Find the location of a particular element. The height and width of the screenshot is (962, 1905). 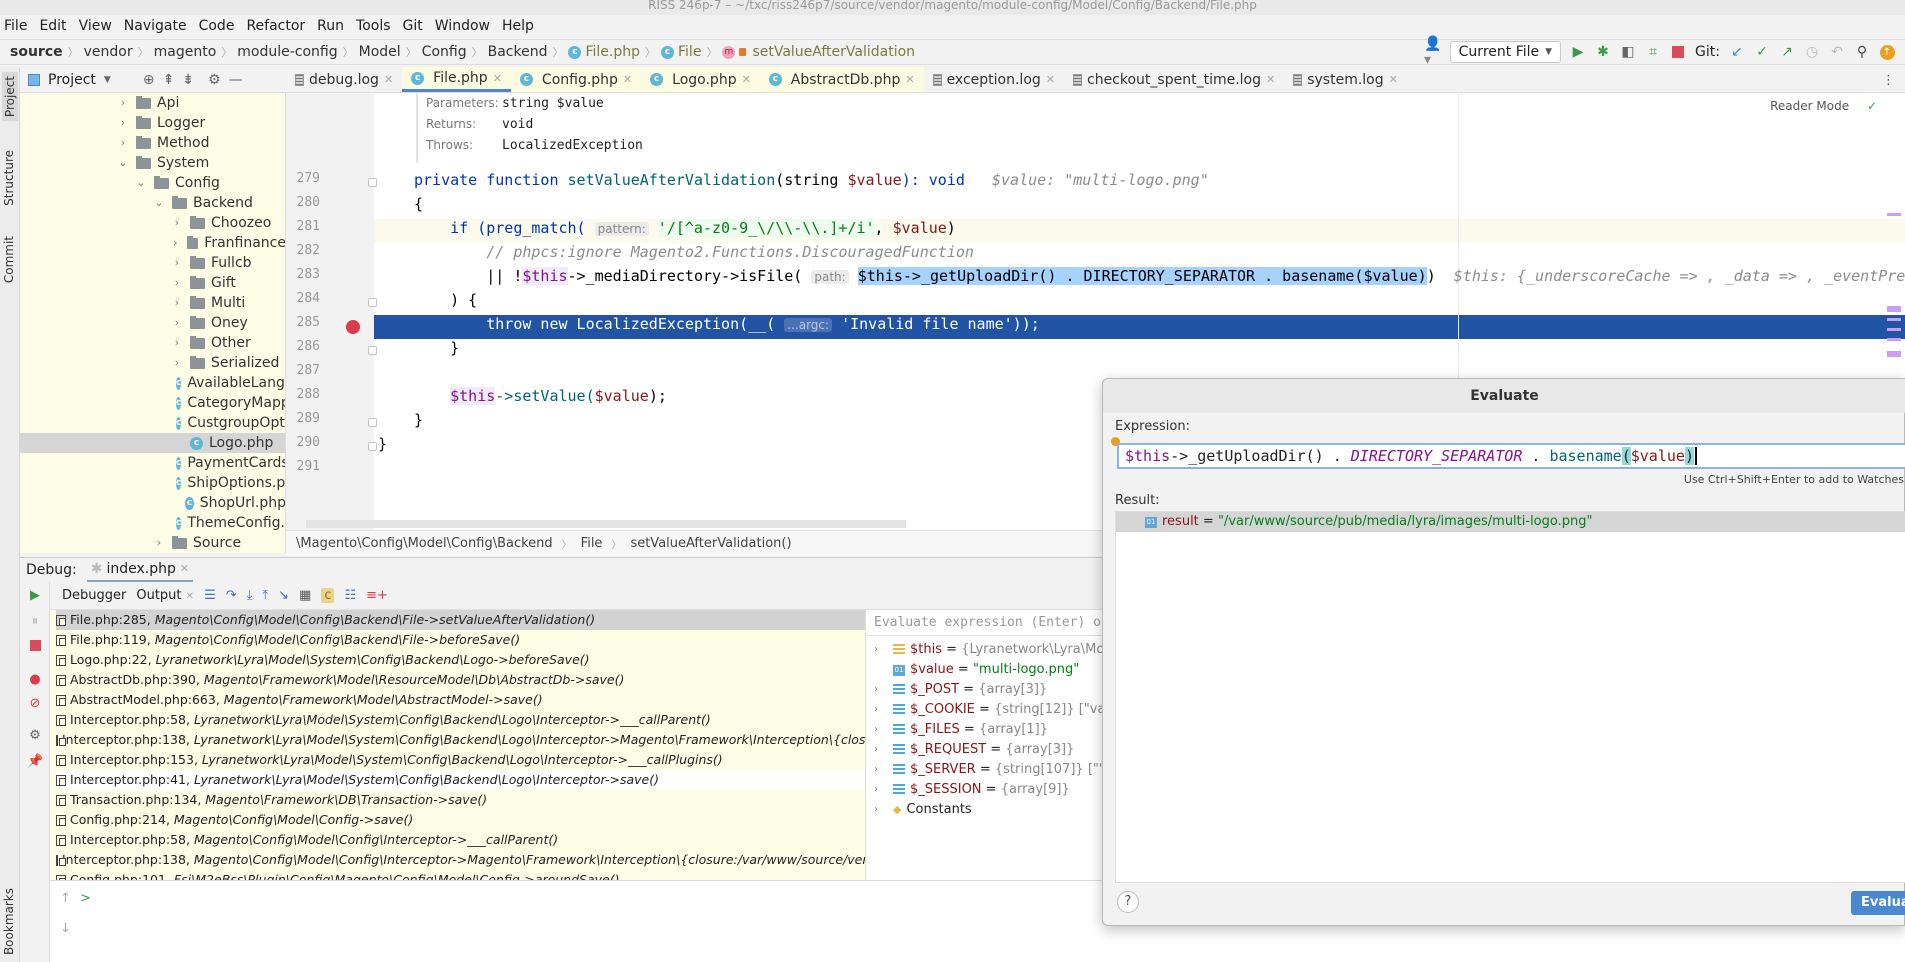

tree-item: › Gift is located at coordinates (152, 283).